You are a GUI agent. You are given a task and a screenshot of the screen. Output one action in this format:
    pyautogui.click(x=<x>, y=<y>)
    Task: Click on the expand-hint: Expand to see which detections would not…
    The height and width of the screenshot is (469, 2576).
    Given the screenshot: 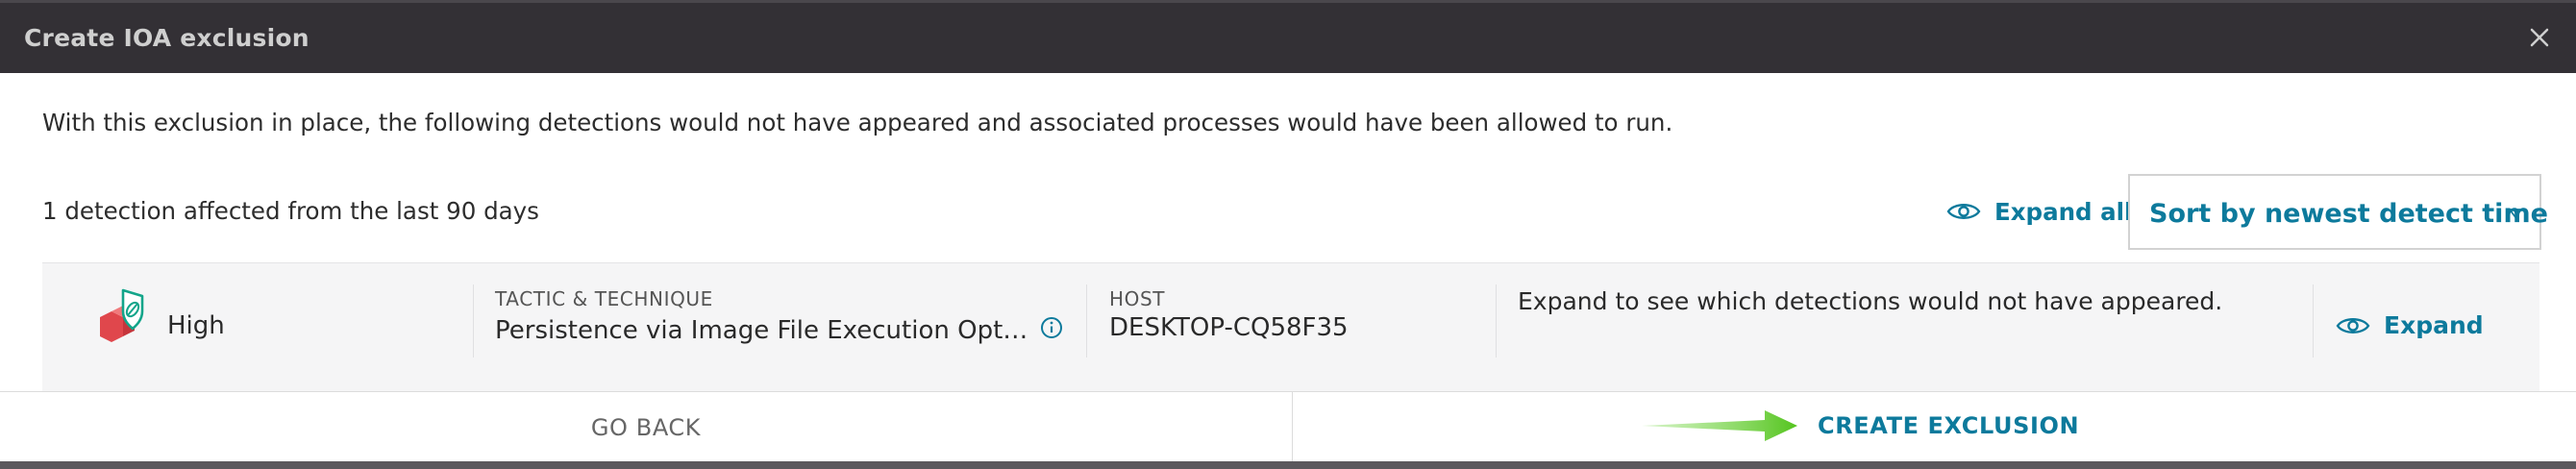 What is the action you would take?
    pyautogui.click(x=1871, y=301)
    